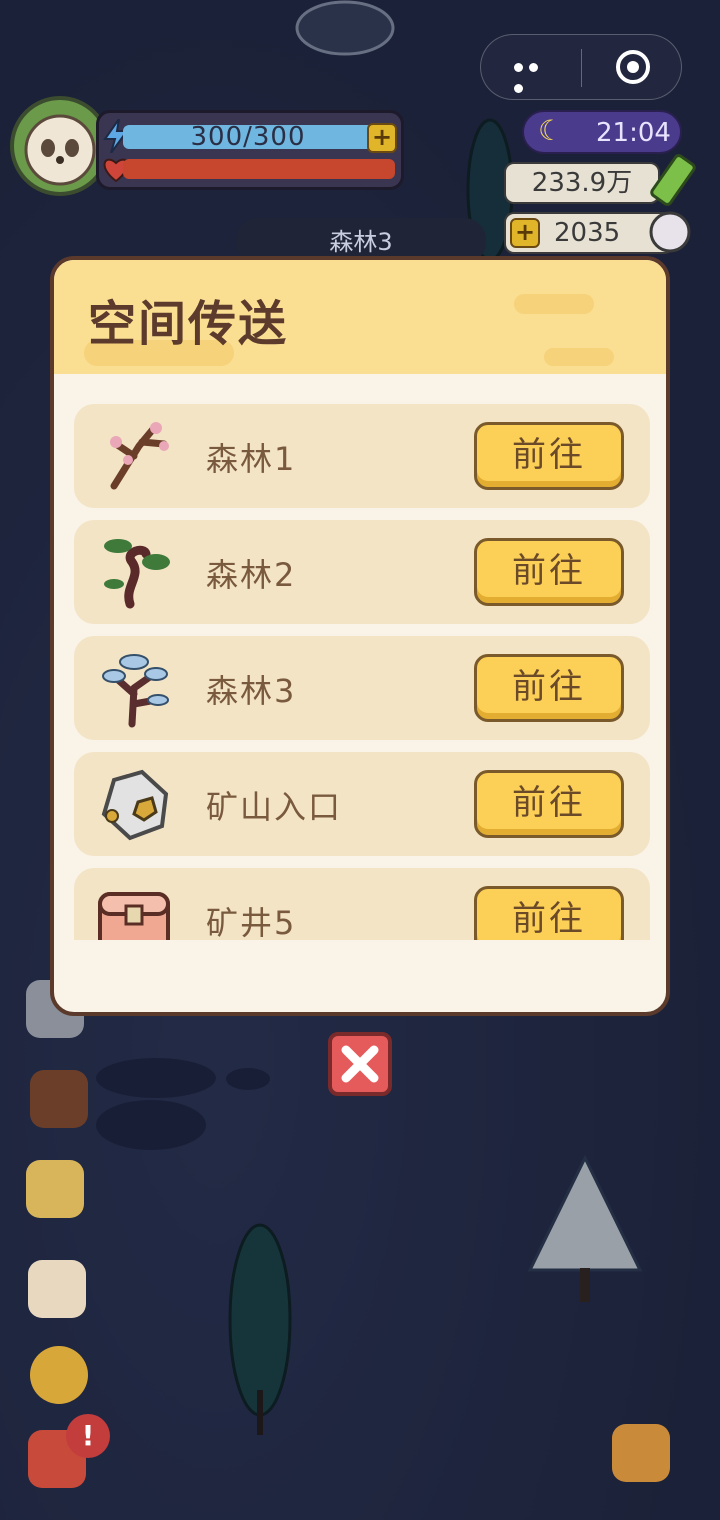 The image size is (720, 1520). Describe the element at coordinates (188, 324) in the screenshot. I see `dialog-title: 空间传送` at that location.